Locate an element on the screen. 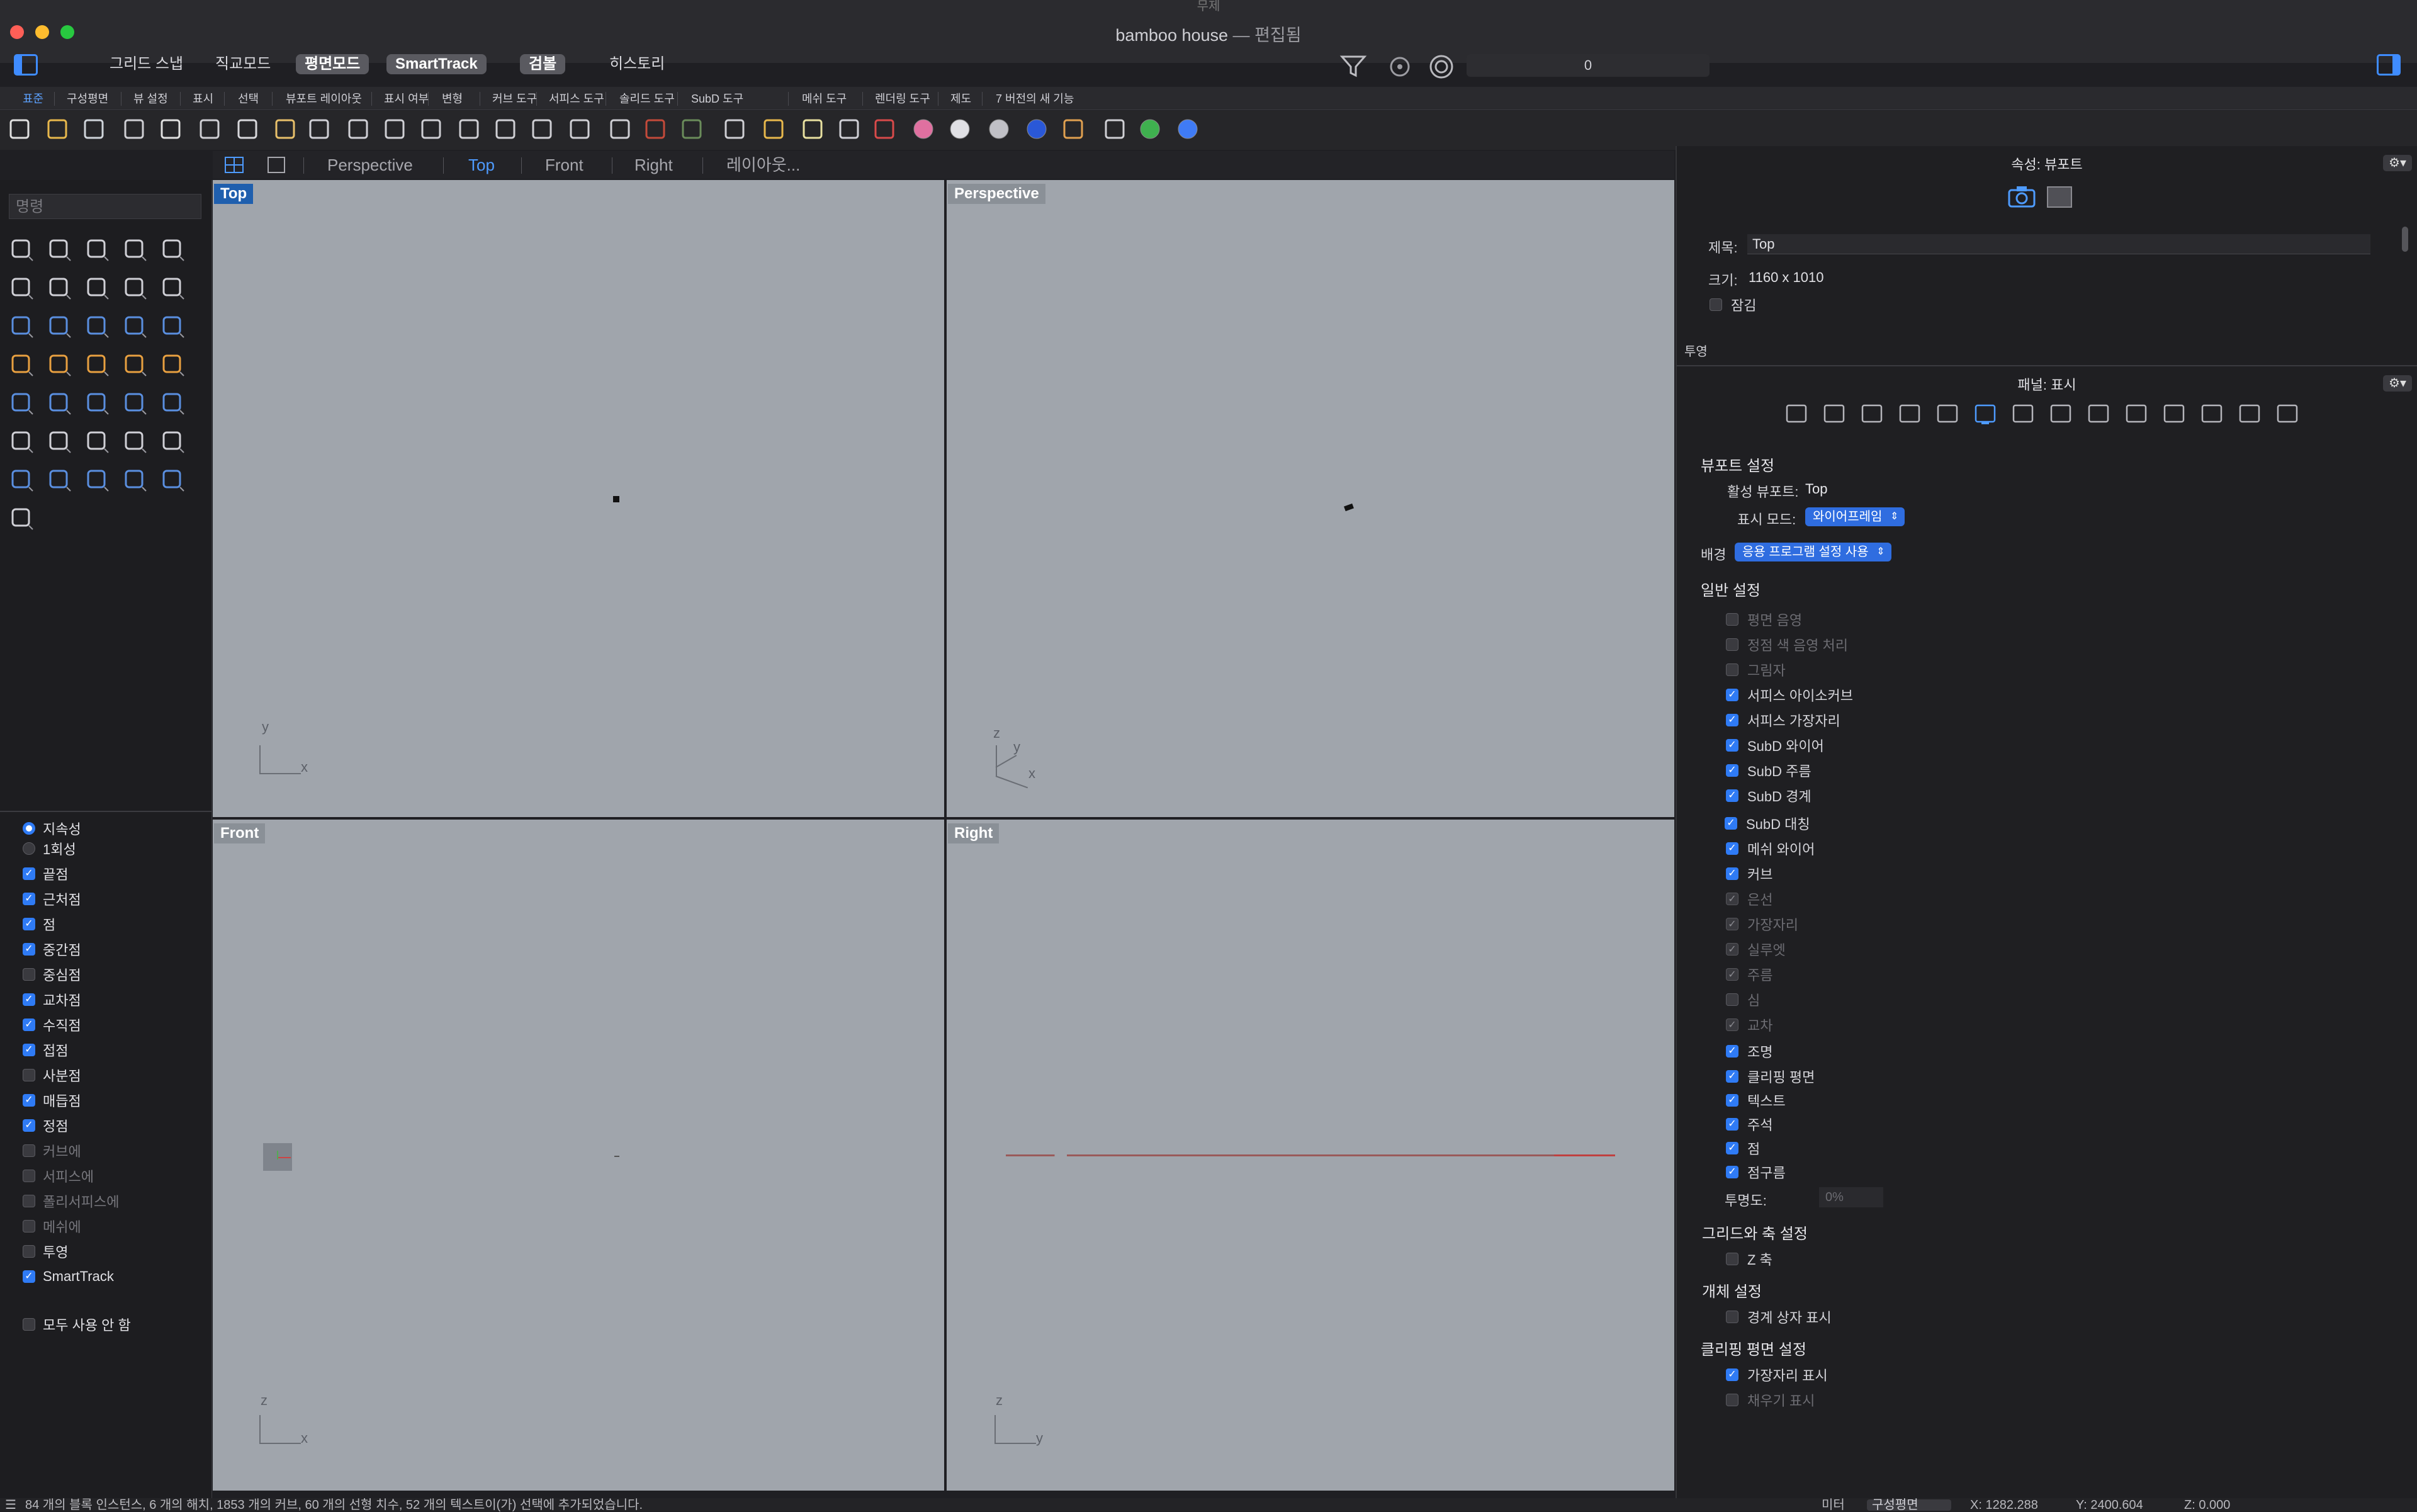 Image resolution: width=2417 pixels, height=1512 pixels. osnap-item-6: ✓ 수직점 is located at coordinates (52, 1025).